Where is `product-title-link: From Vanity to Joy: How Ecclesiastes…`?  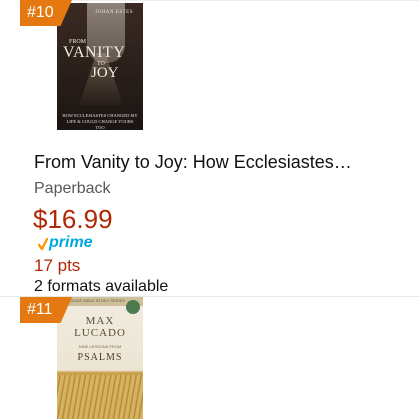 product-title-link: From Vanity to Joy: How Ecclesiastes… is located at coordinates (193, 162).